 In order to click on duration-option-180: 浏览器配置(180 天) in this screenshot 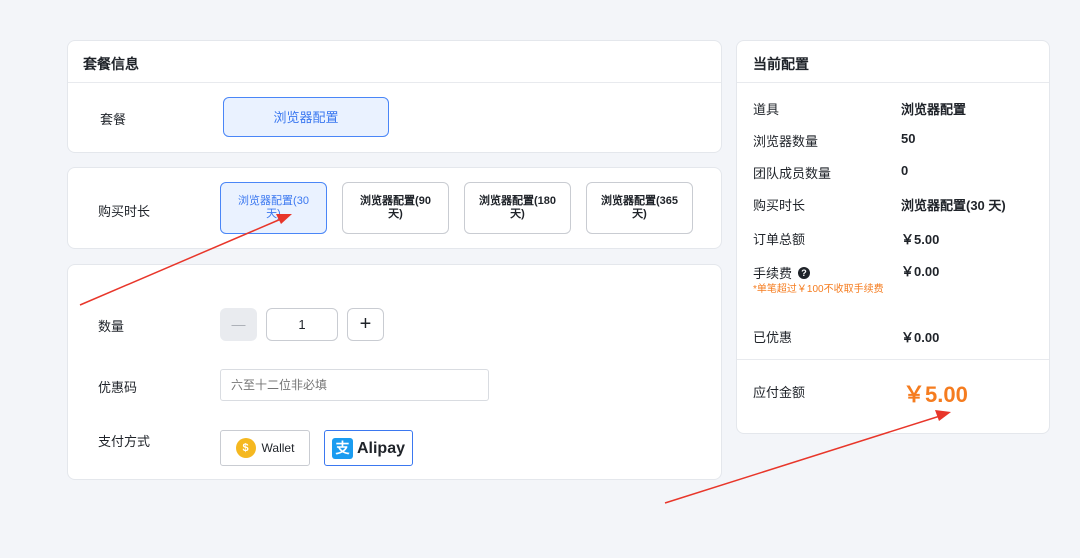, I will do `click(517, 208)`.